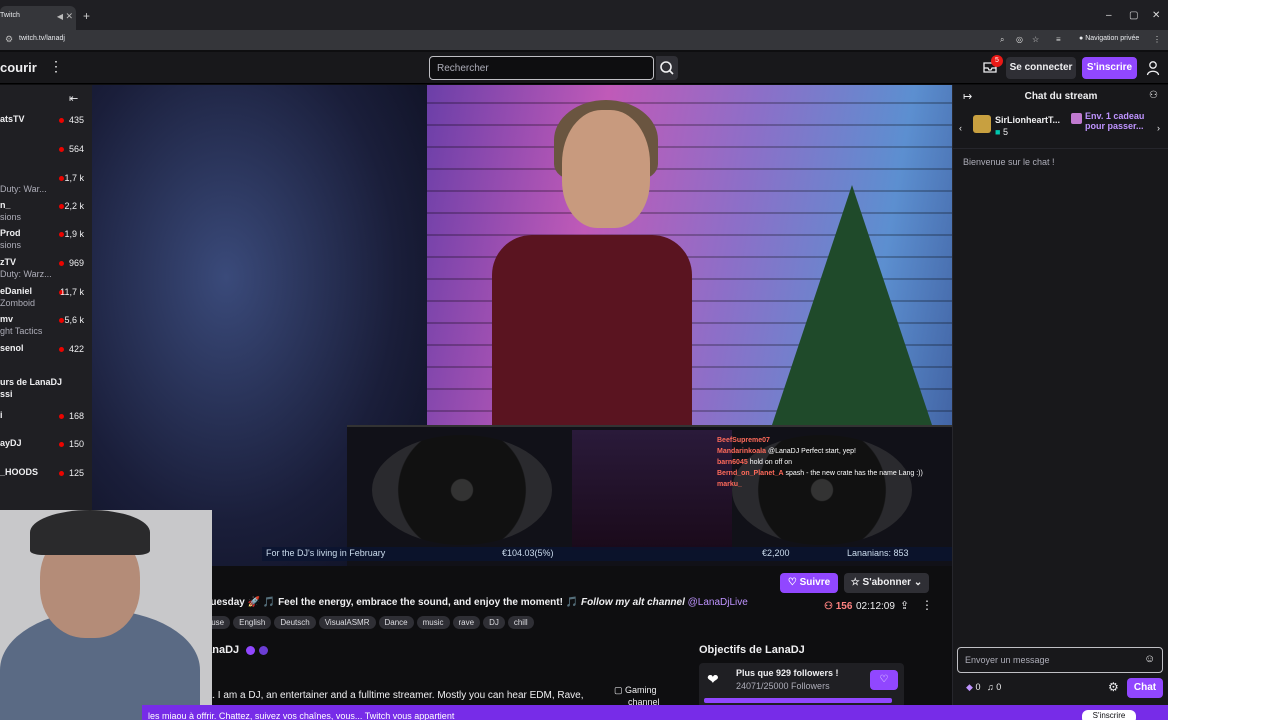  I want to click on goal-title: Plus que 929 followers !, so click(787, 673).